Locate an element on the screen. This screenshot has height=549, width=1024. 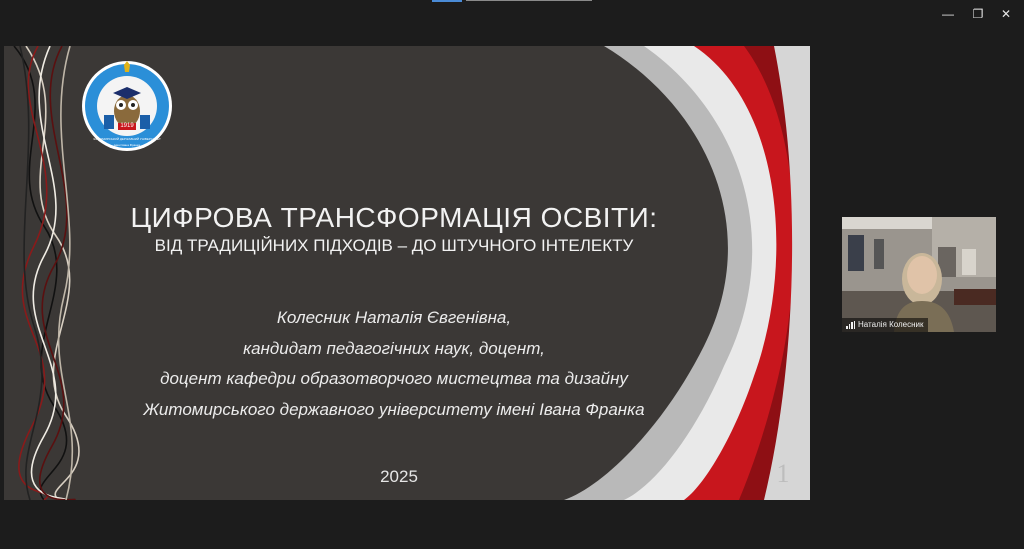
participant-video-tile: Наталія Колесник is located at coordinates (919, 274).